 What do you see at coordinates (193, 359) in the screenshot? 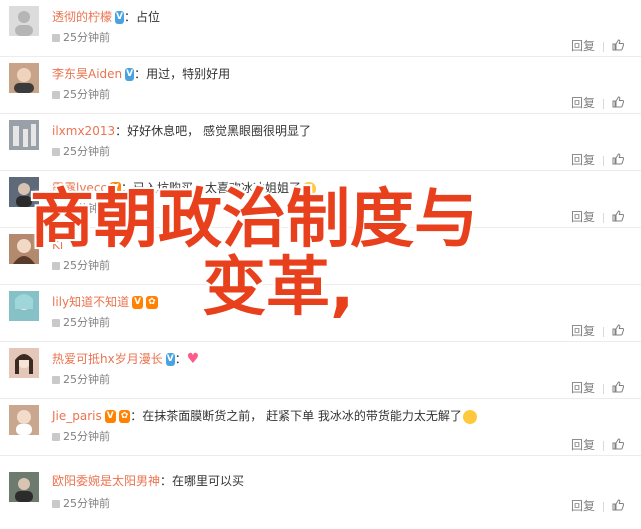
I see `heart-emoji-icon: ♥` at bounding box center [193, 359].